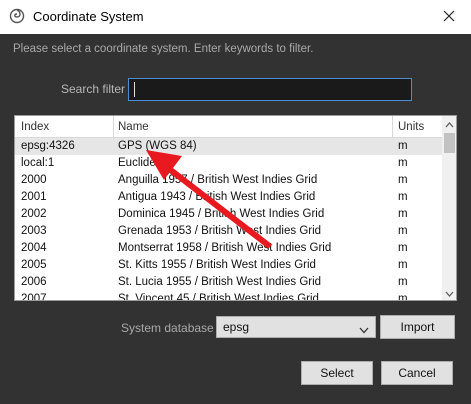  What do you see at coordinates (228, 127) in the screenshot?
I see `table-header: Index Name Units` at bounding box center [228, 127].